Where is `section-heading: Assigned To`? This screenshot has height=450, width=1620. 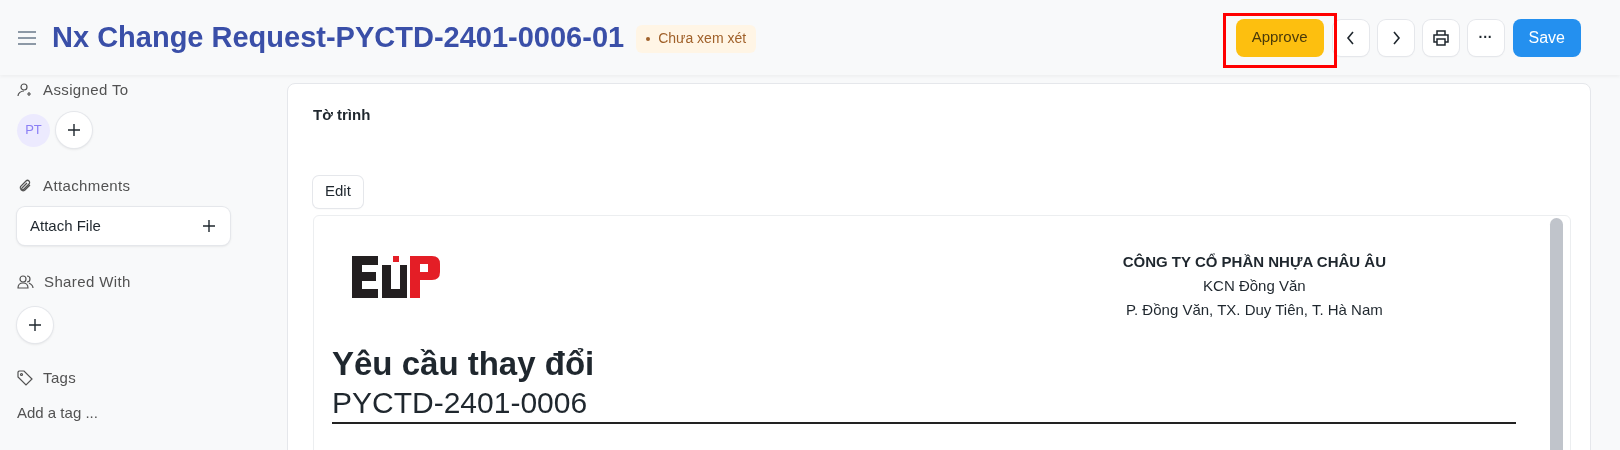
section-heading: Assigned To is located at coordinates (86, 89).